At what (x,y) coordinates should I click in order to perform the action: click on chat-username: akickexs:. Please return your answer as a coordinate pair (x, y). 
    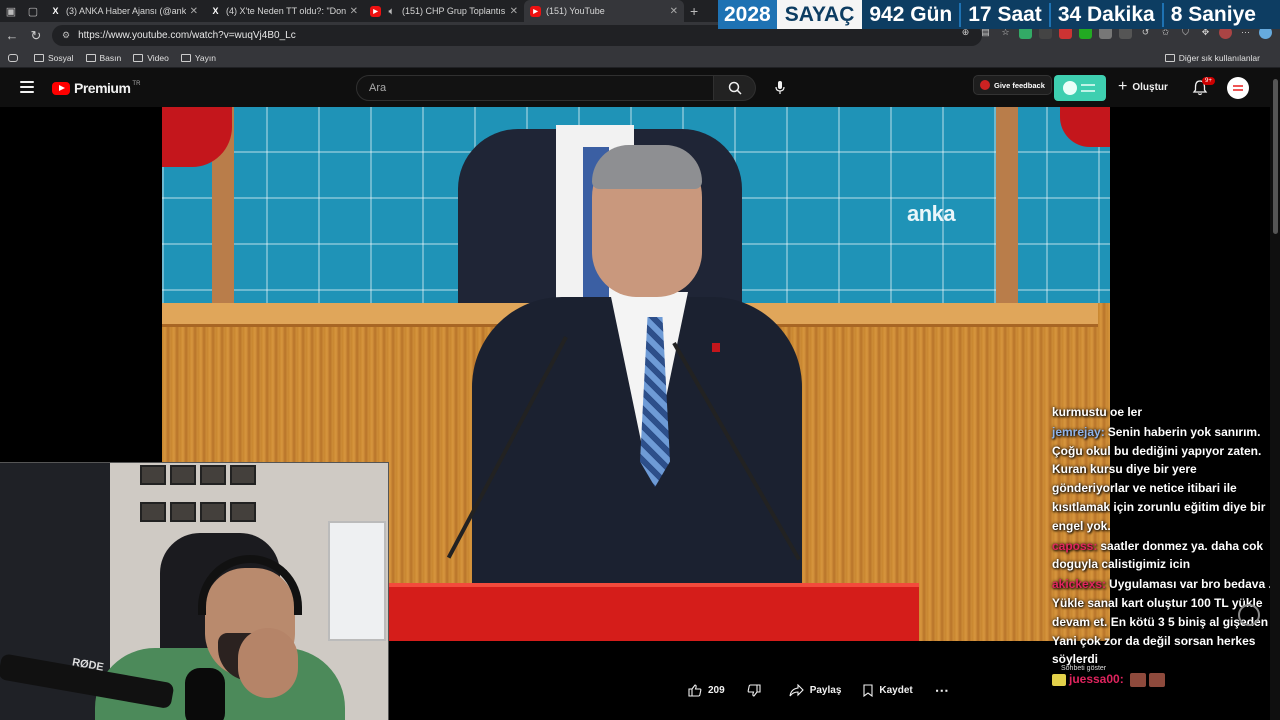
    Looking at the image, I should click on (1079, 584).